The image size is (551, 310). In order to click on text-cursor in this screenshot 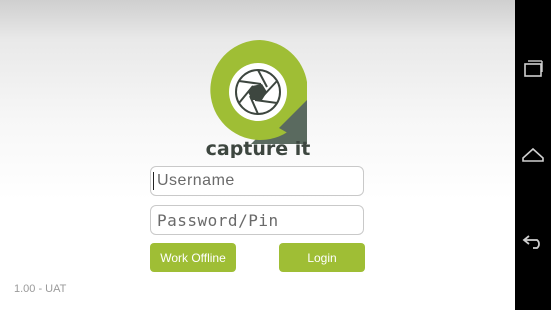, I will do `click(153, 181)`.